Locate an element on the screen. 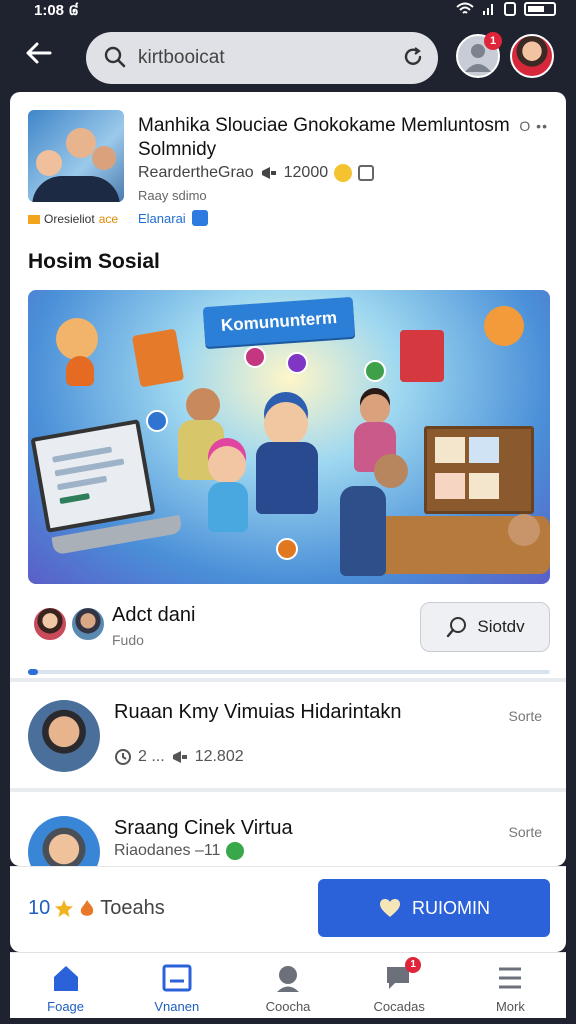  primary-cta-button: RUIOMIN is located at coordinates (434, 908).